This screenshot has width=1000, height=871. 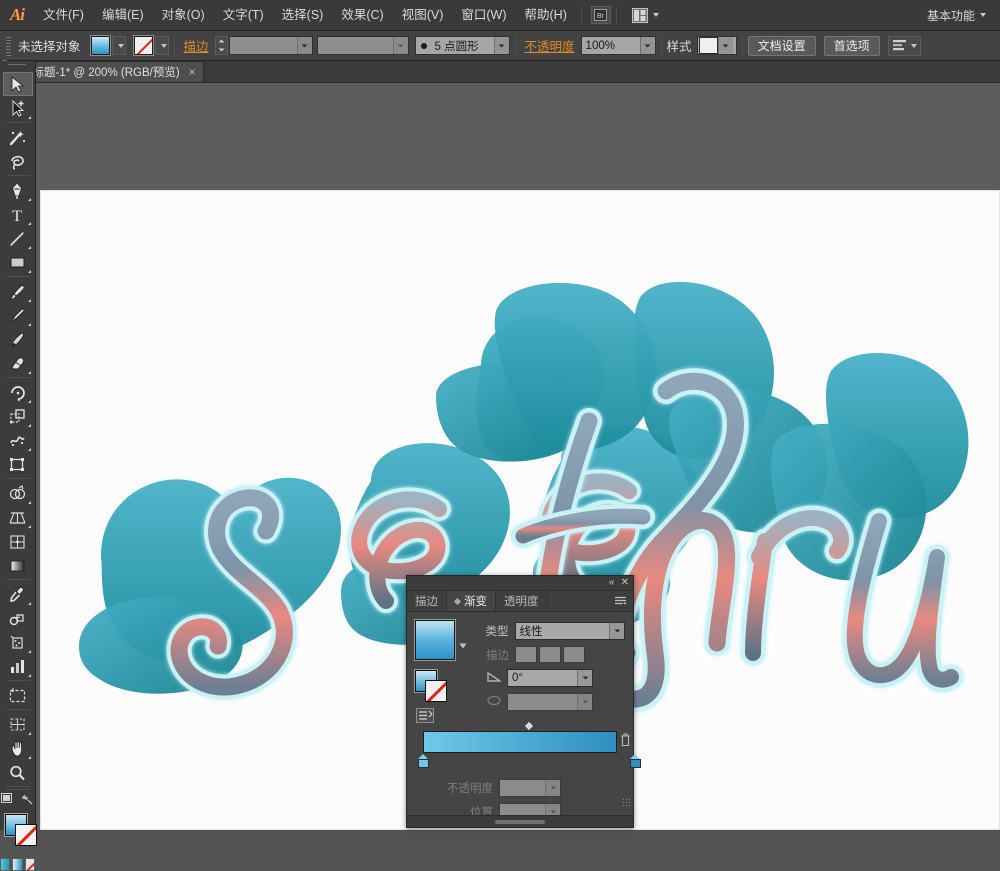 What do you see at coordinates (270, 45) in the screenshot?
I see `stroke-weight-input` at bounding box center [270, 45].